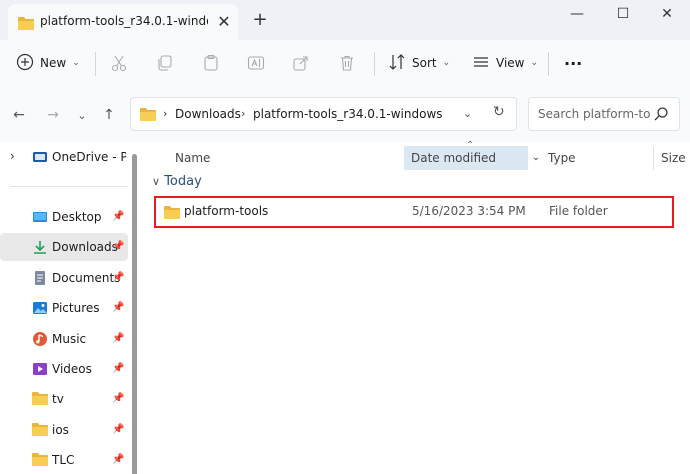 This screenshot has width=690, height=474. Describe the element at coordinates (134, 314) in the screenshot. I see `sidebar-scrollbar` at that location.